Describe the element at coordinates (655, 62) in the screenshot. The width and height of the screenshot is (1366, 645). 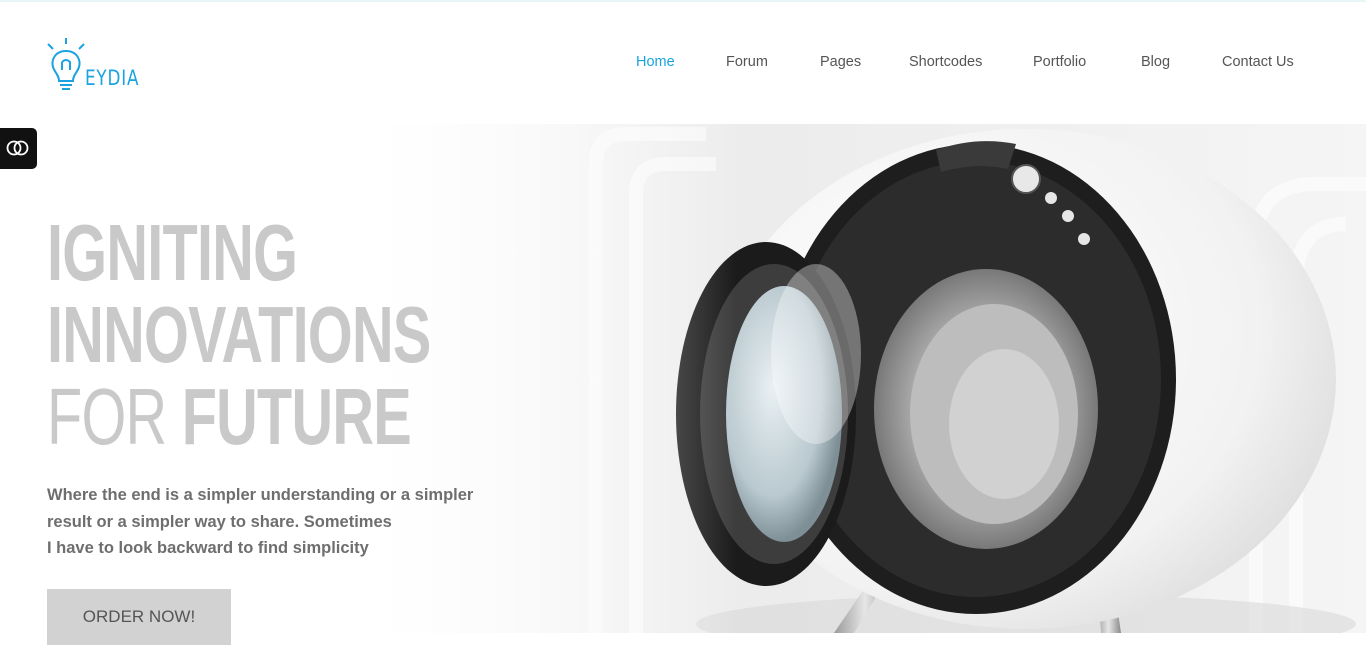
I see `nav-home: Home` at that location.